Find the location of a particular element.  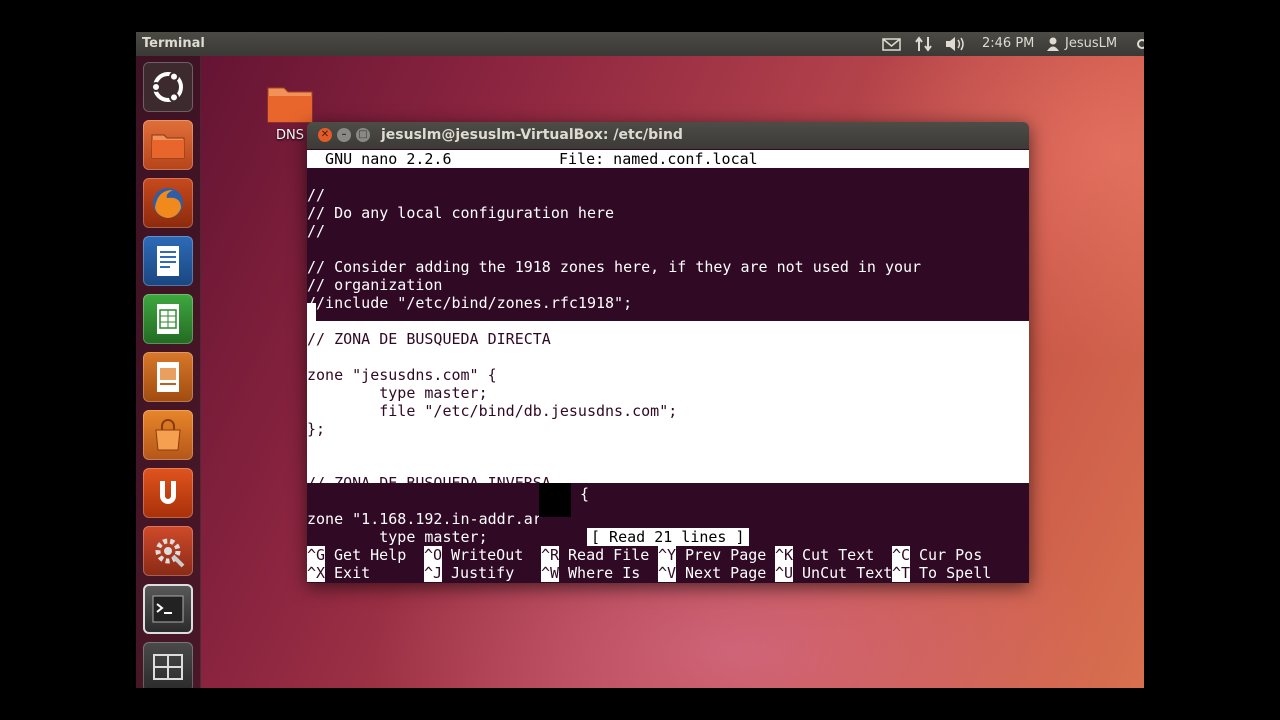

shortcut-label: UnCut Text is located at coordinates (842, 573).